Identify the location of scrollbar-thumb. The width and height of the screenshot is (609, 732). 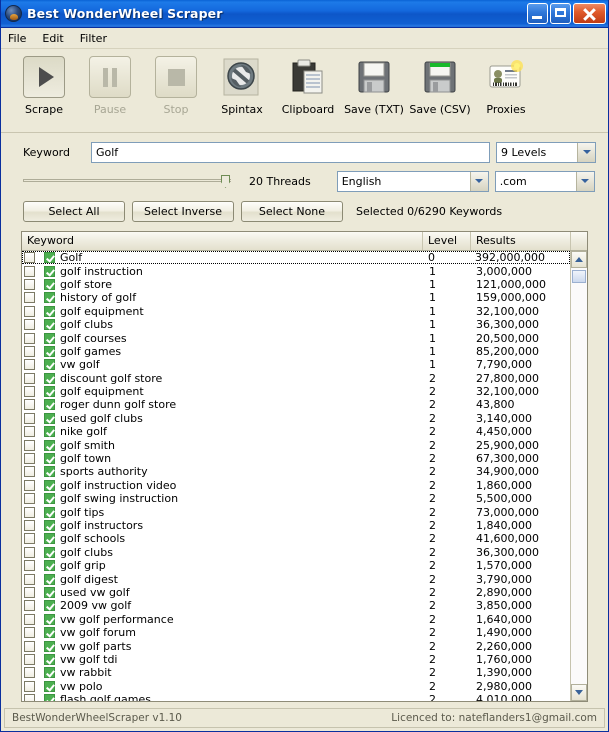
(579, 276).